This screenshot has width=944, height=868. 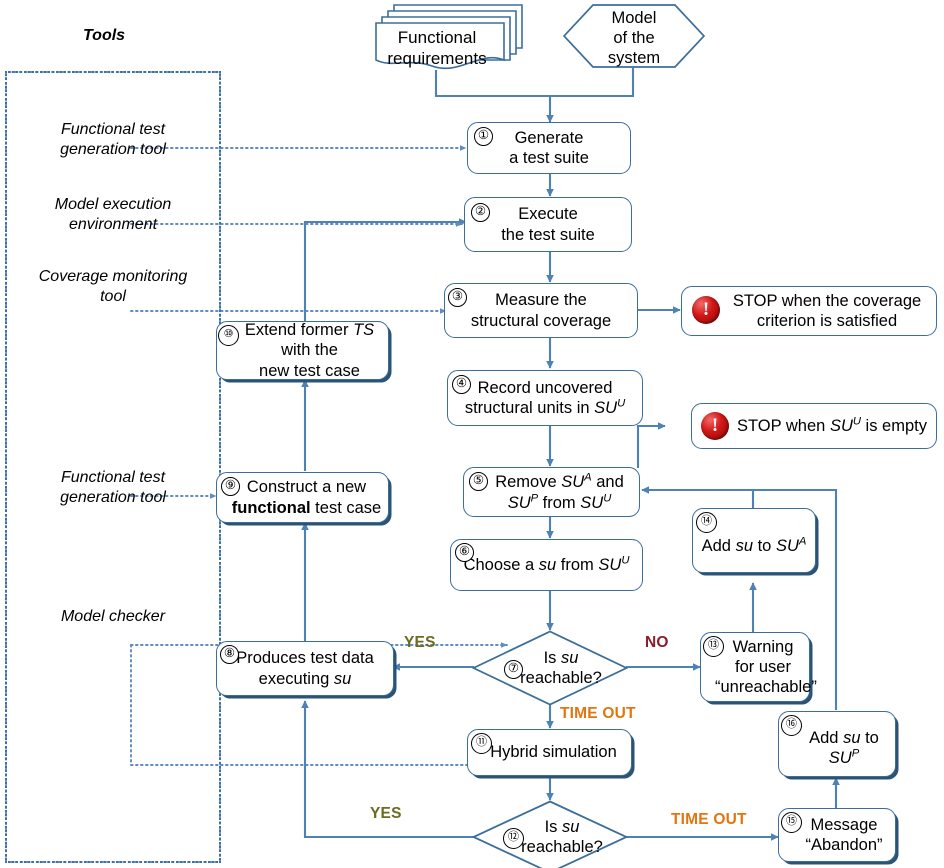 I want to click on node-10-number: ⑩, so click(x=228, y=335).